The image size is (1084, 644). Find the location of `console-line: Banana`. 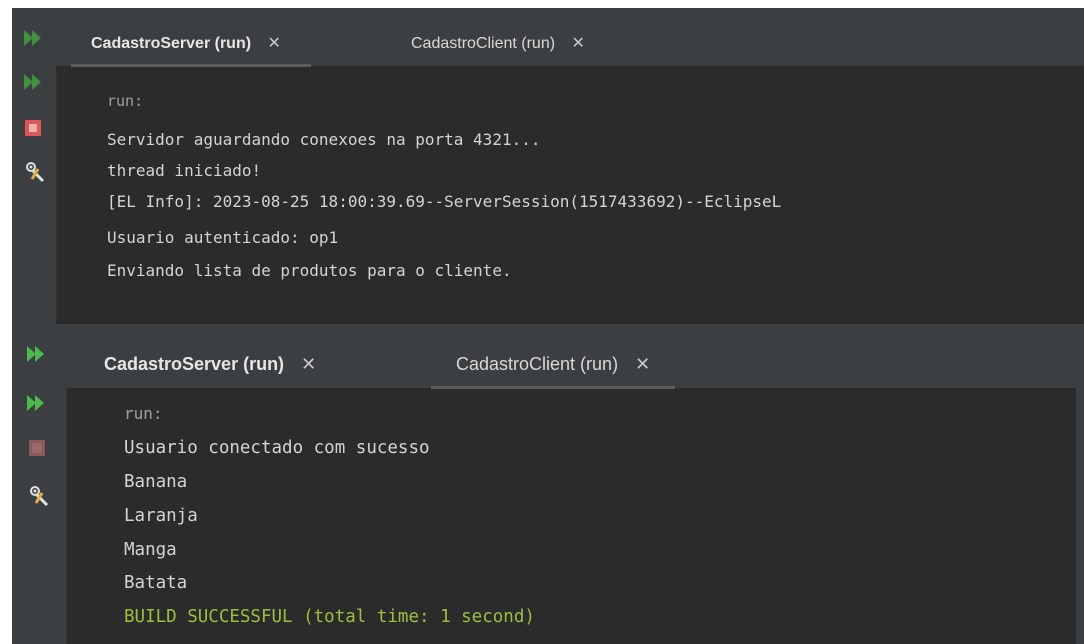

console-line: Banana is located at coordinates (156, 482).